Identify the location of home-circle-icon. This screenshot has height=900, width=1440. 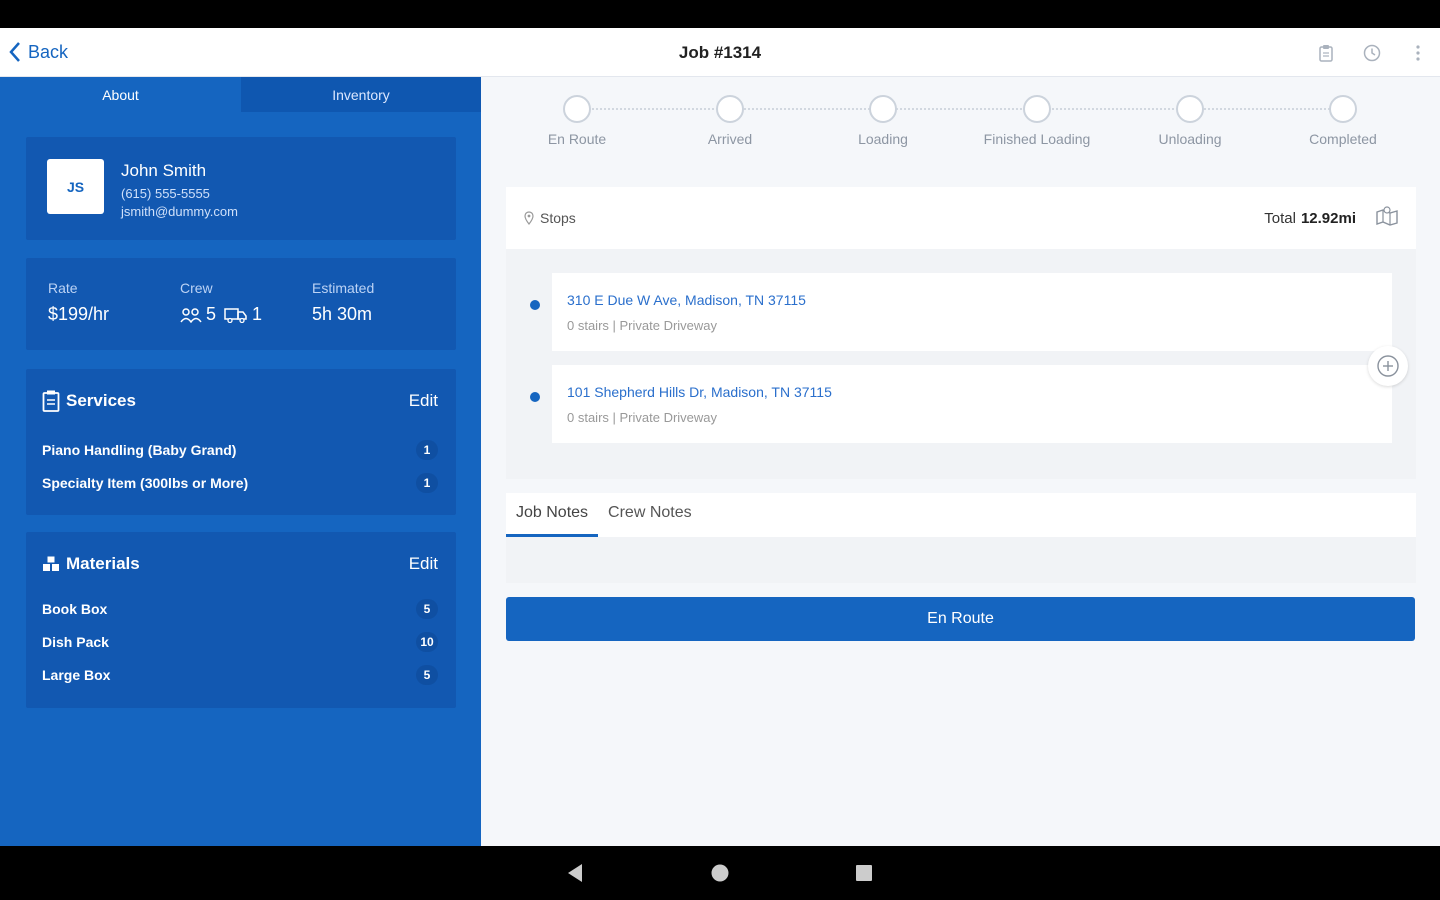
(720, 873).